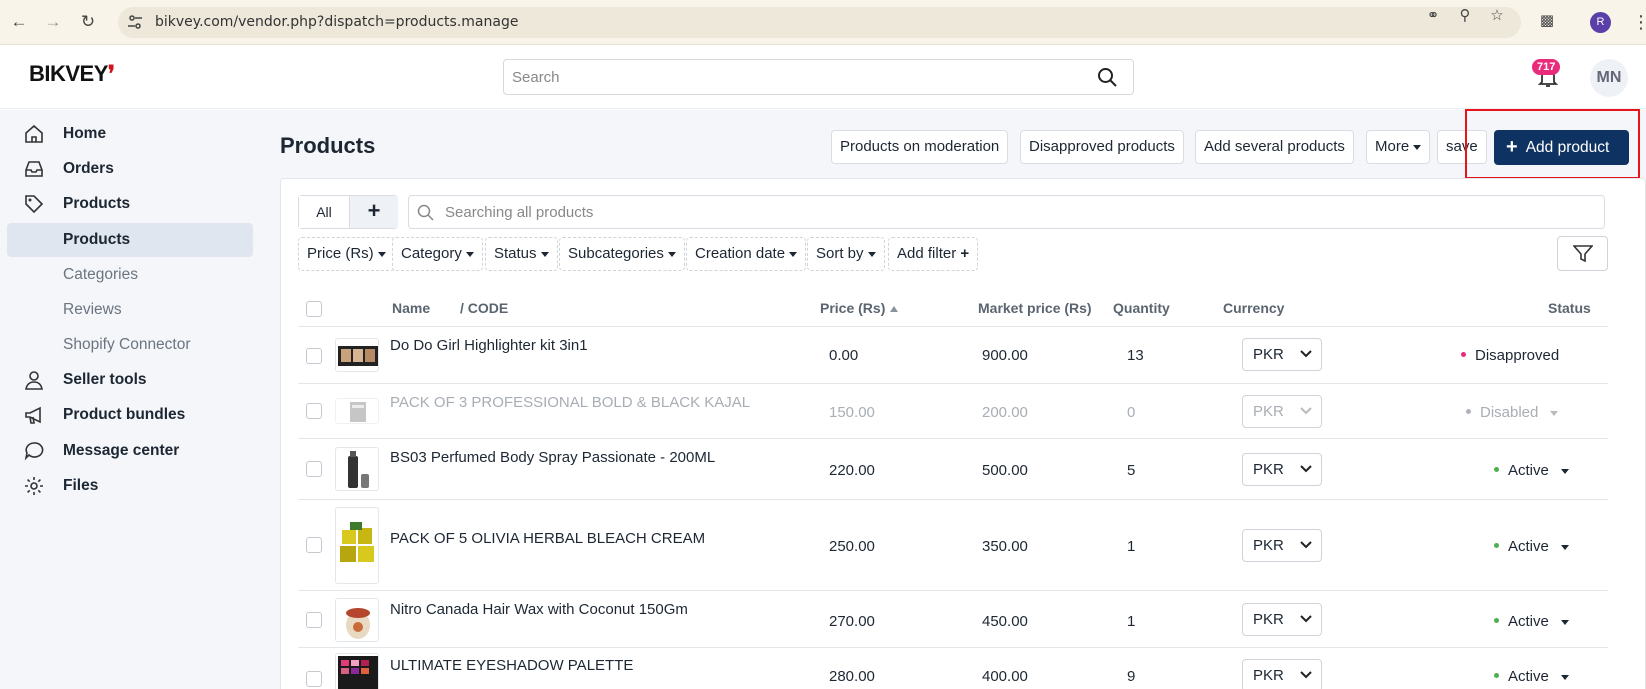 The height and width of the screenshot is (689, 1646). What do you see at coordinates (130, 486) in the screenshot?
I see `sidebar-item-files: Files` at bounding box center [130, 486].